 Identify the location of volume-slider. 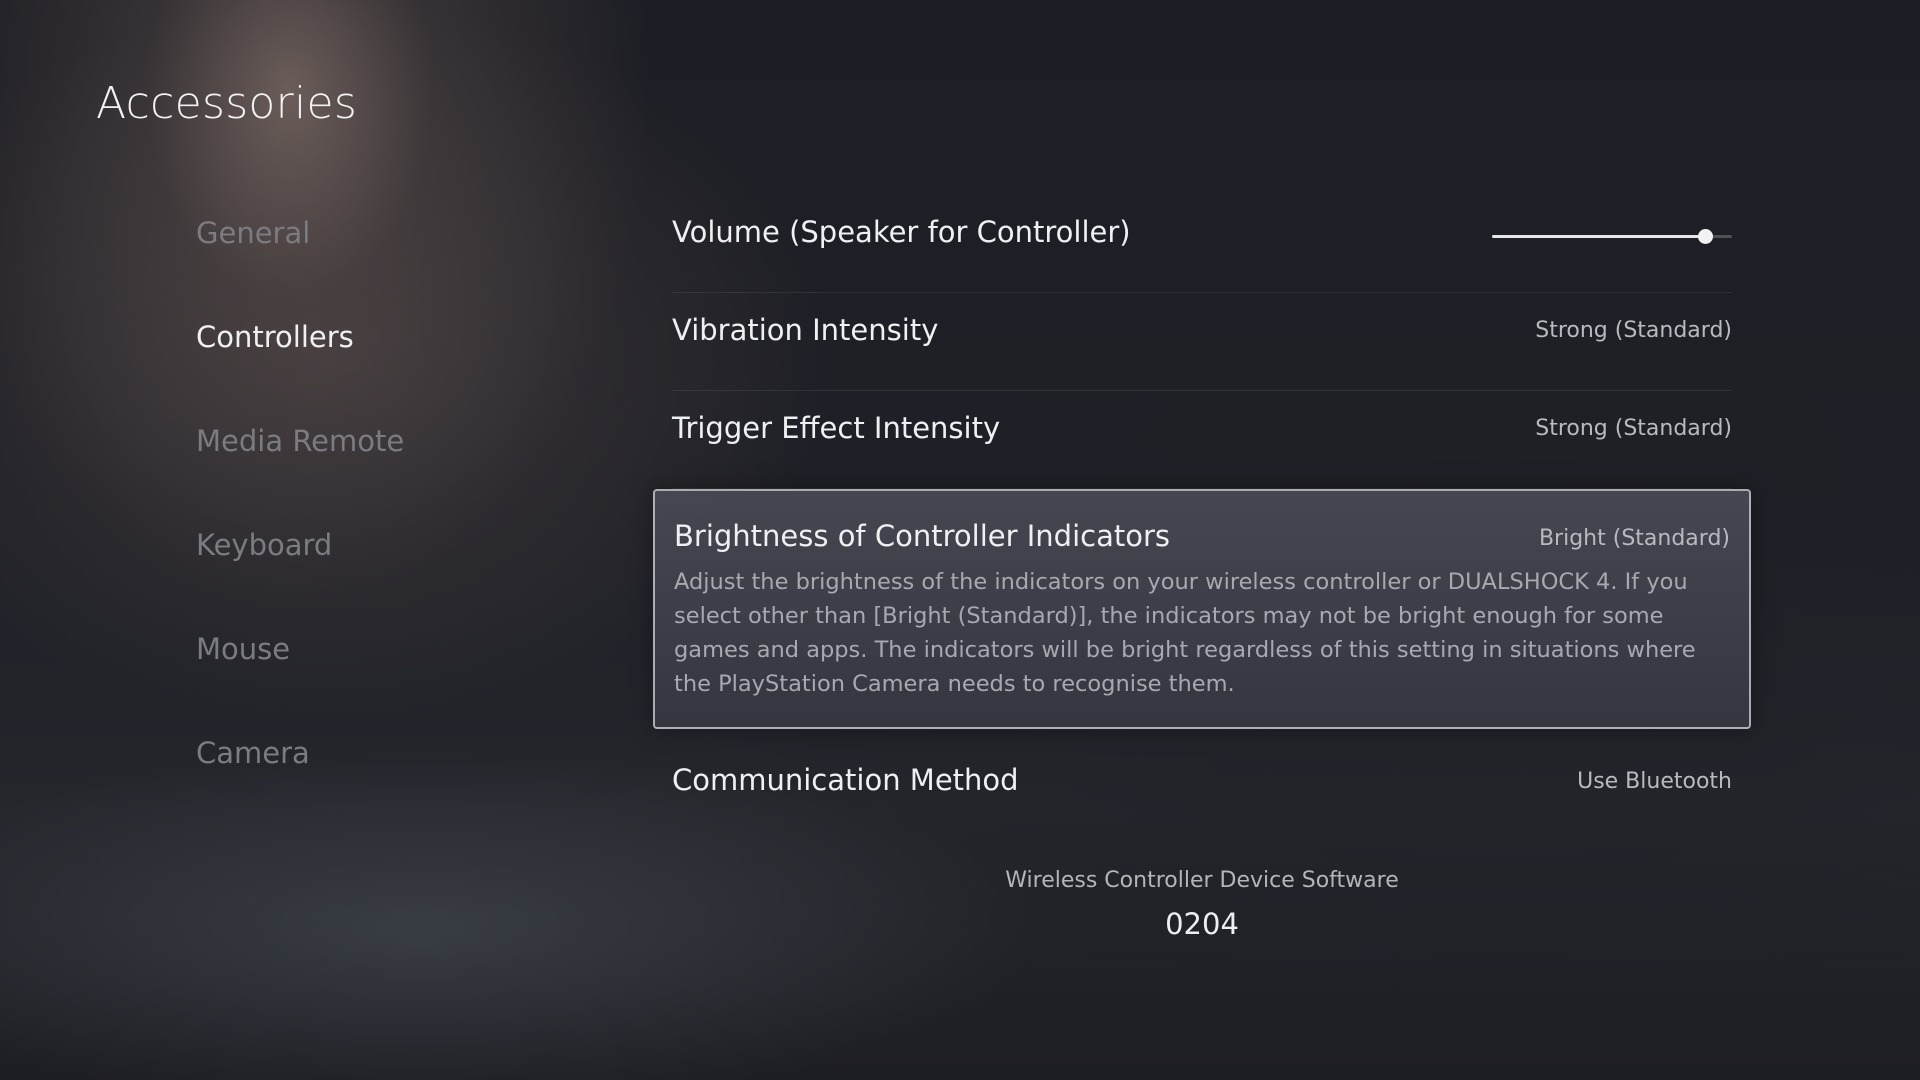
(1612, 237).